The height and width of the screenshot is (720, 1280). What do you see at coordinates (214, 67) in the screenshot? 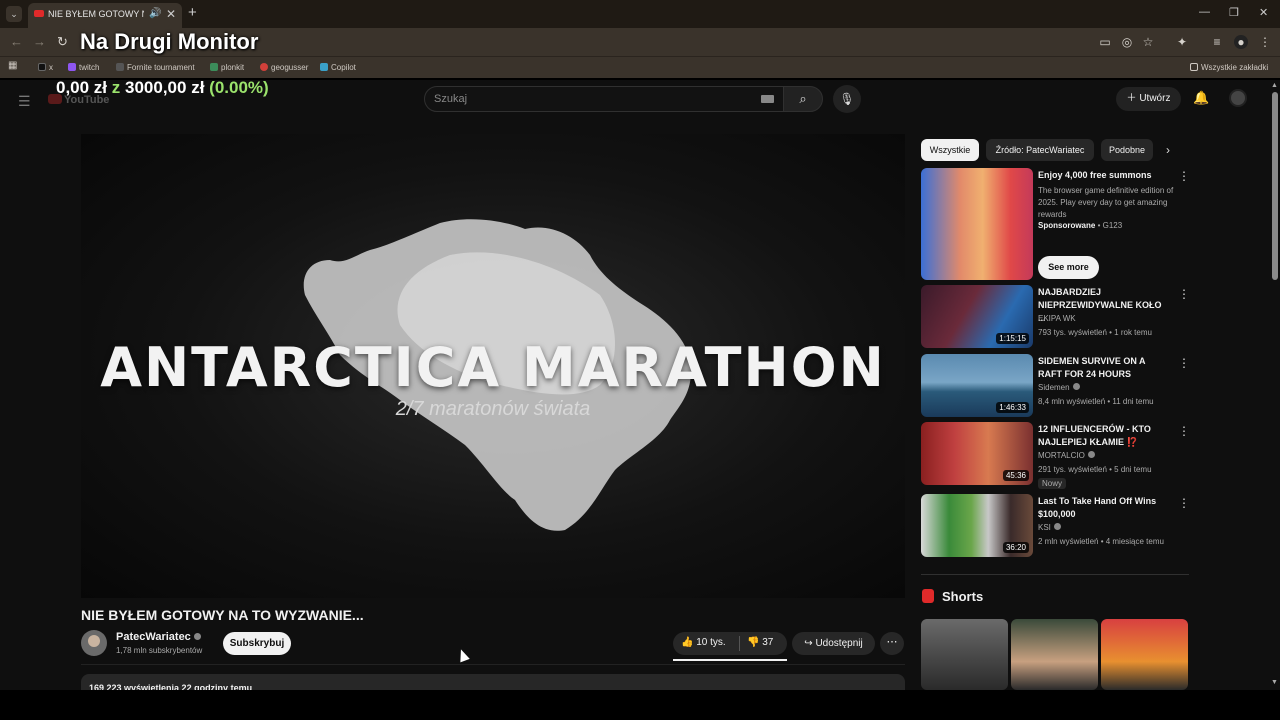
I see `plonkit-icon` at bounding box center [214, 67].